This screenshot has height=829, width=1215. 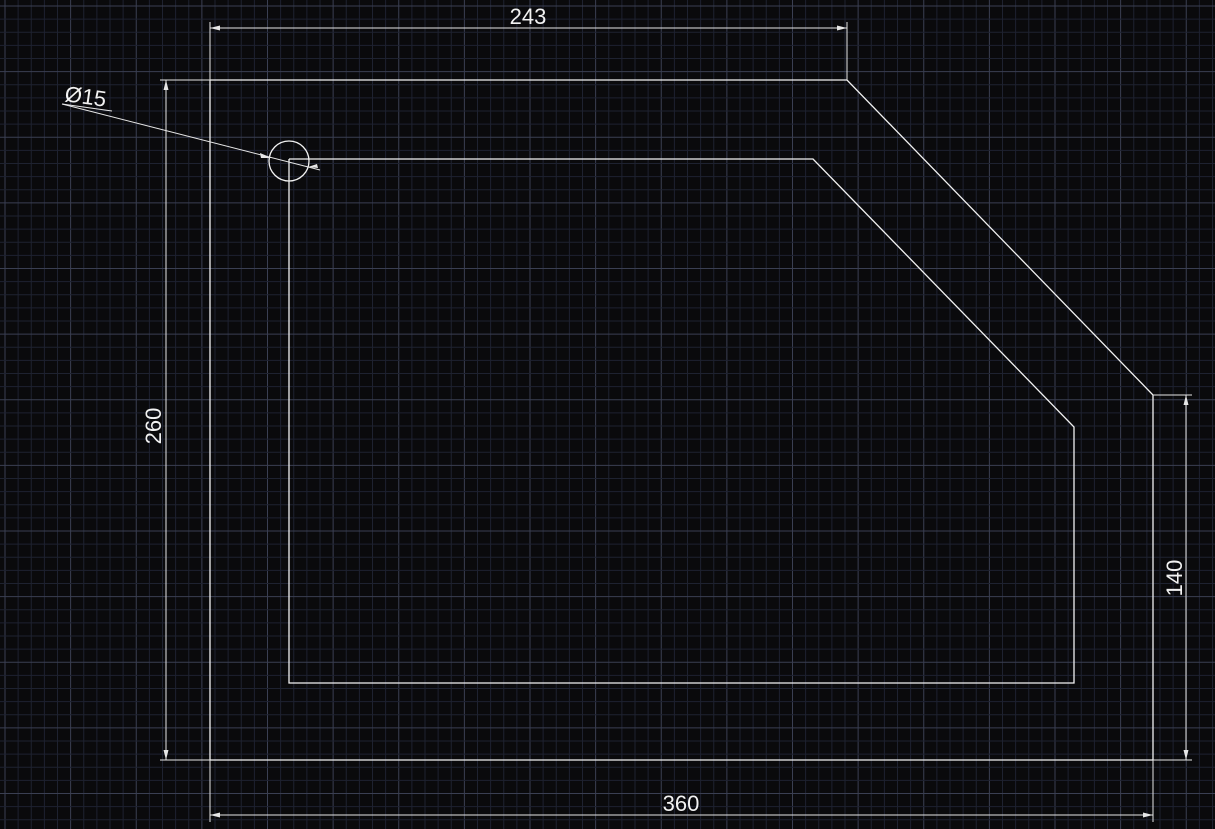 I want to click on dimension-right-height-label: 140, so click(x=1174, y=578).